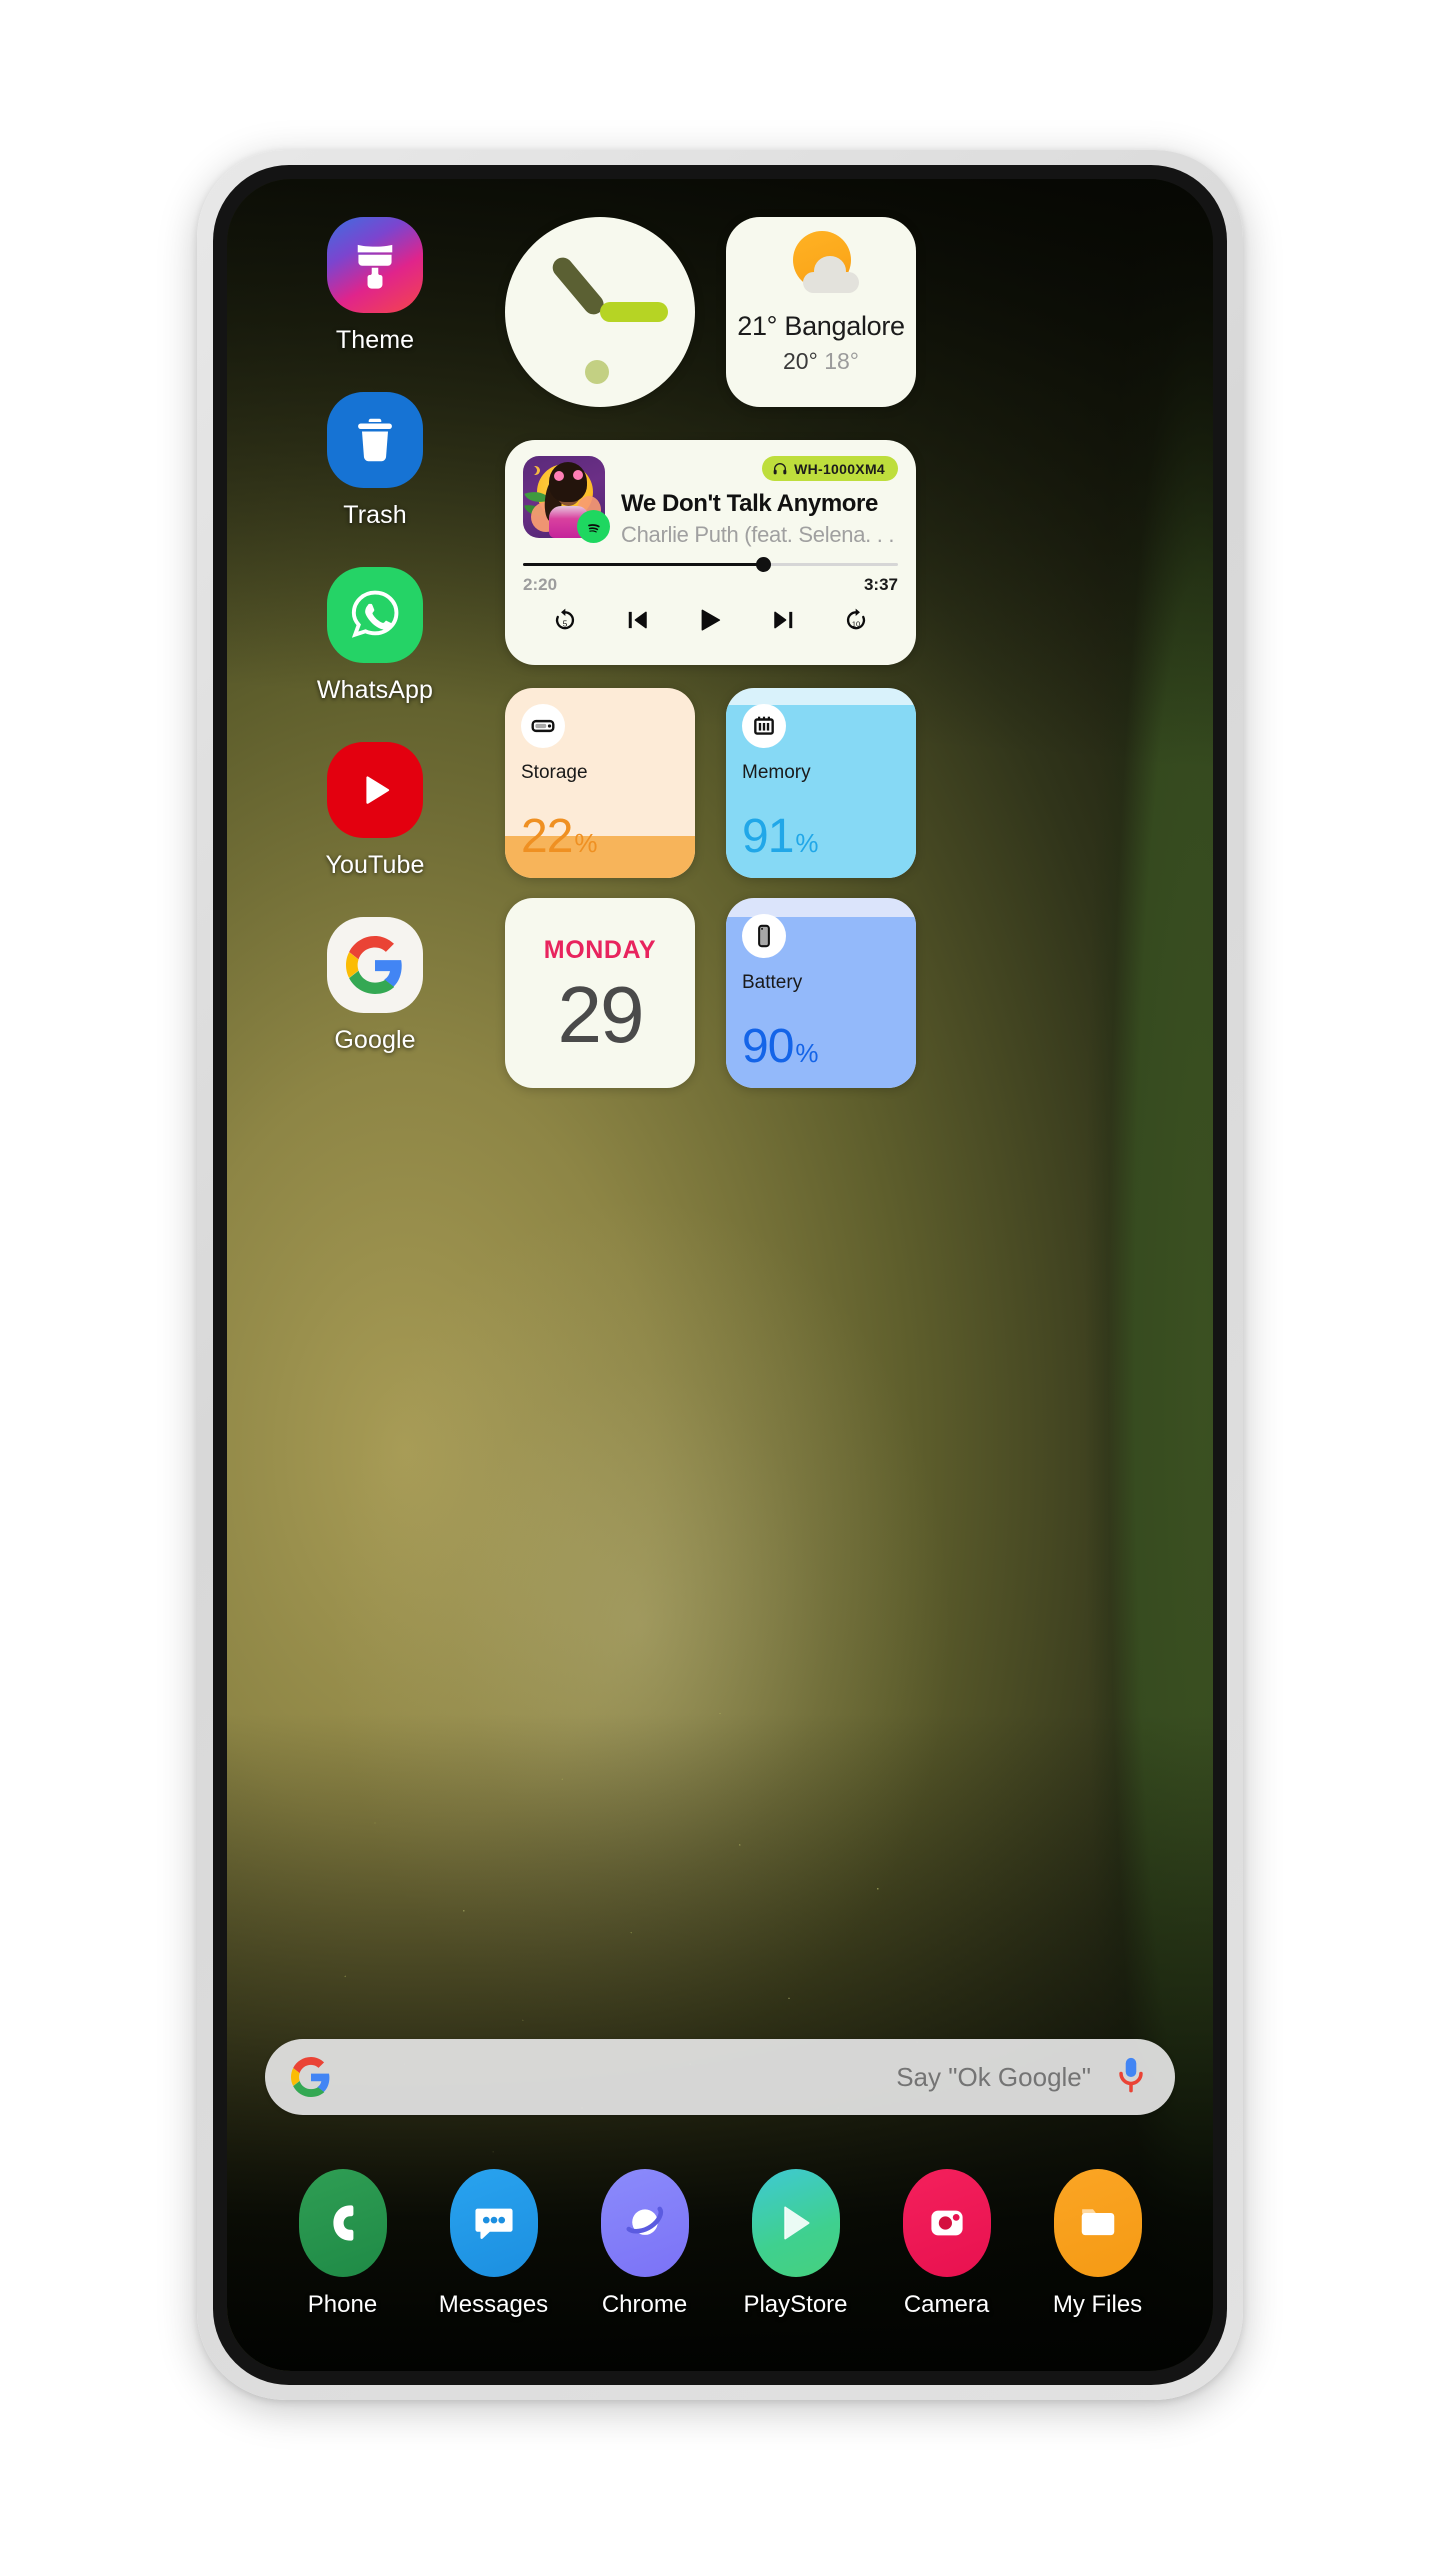  What do you see at coordinates (795, 2223) in the screenshot?
I see `play-store-icon` at bounding box center [795, 2223].